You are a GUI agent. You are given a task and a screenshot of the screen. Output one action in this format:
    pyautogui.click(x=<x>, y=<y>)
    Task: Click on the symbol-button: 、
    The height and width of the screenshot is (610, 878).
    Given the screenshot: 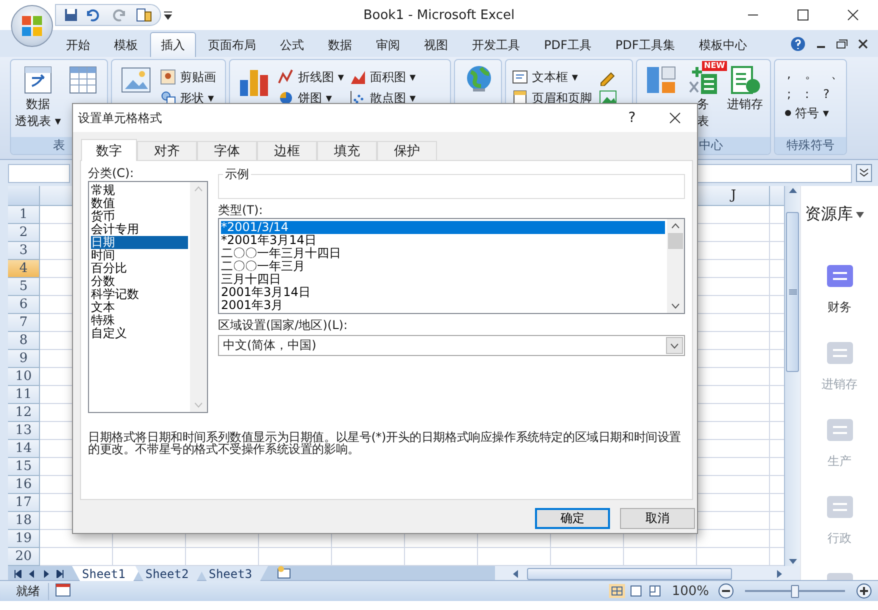 What is the action you would take?
    pyautogui.click(x=836, y=74)
    